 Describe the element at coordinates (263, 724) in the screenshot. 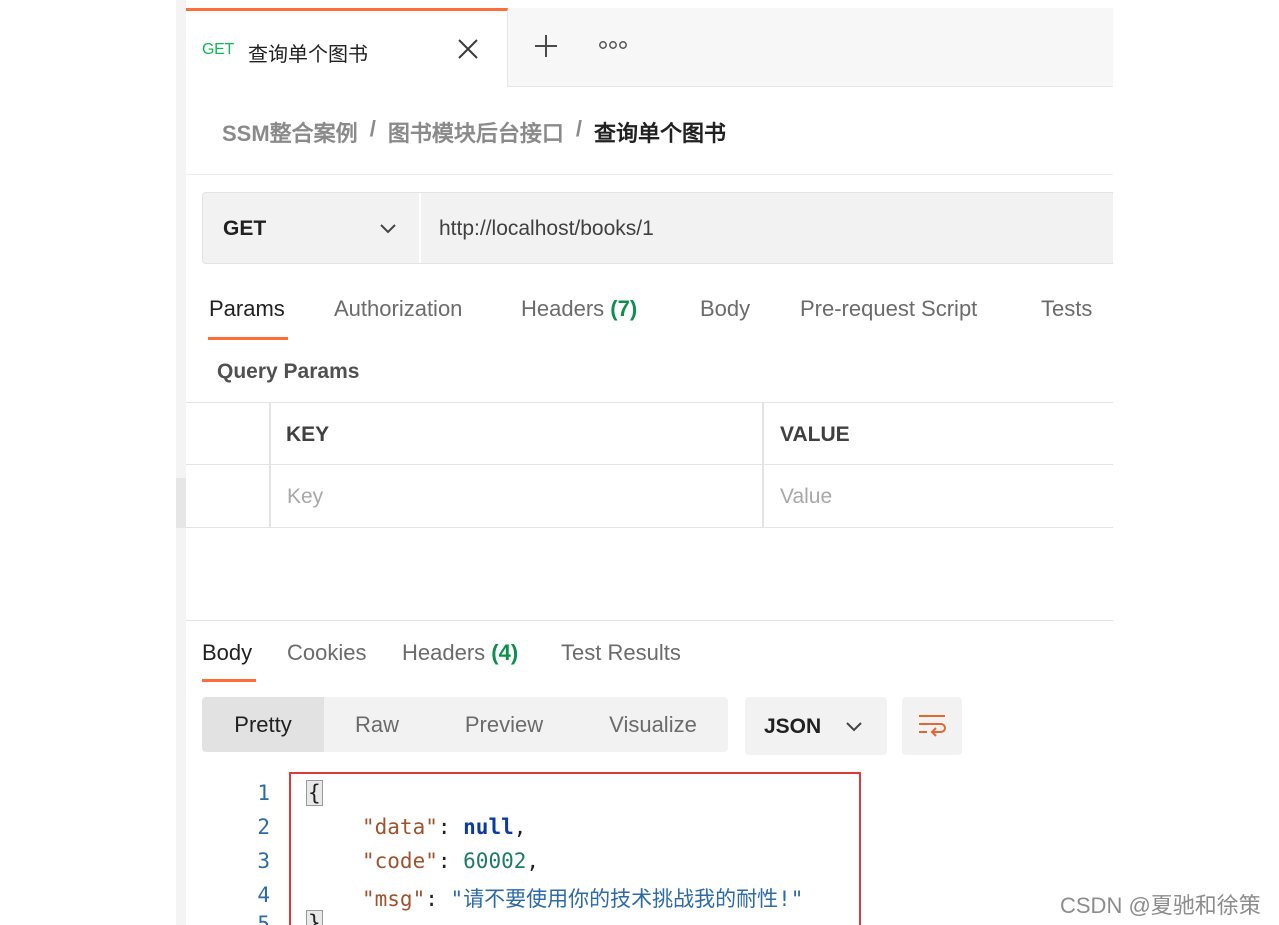

I see `view-pretty-button: Pretty` at that location.